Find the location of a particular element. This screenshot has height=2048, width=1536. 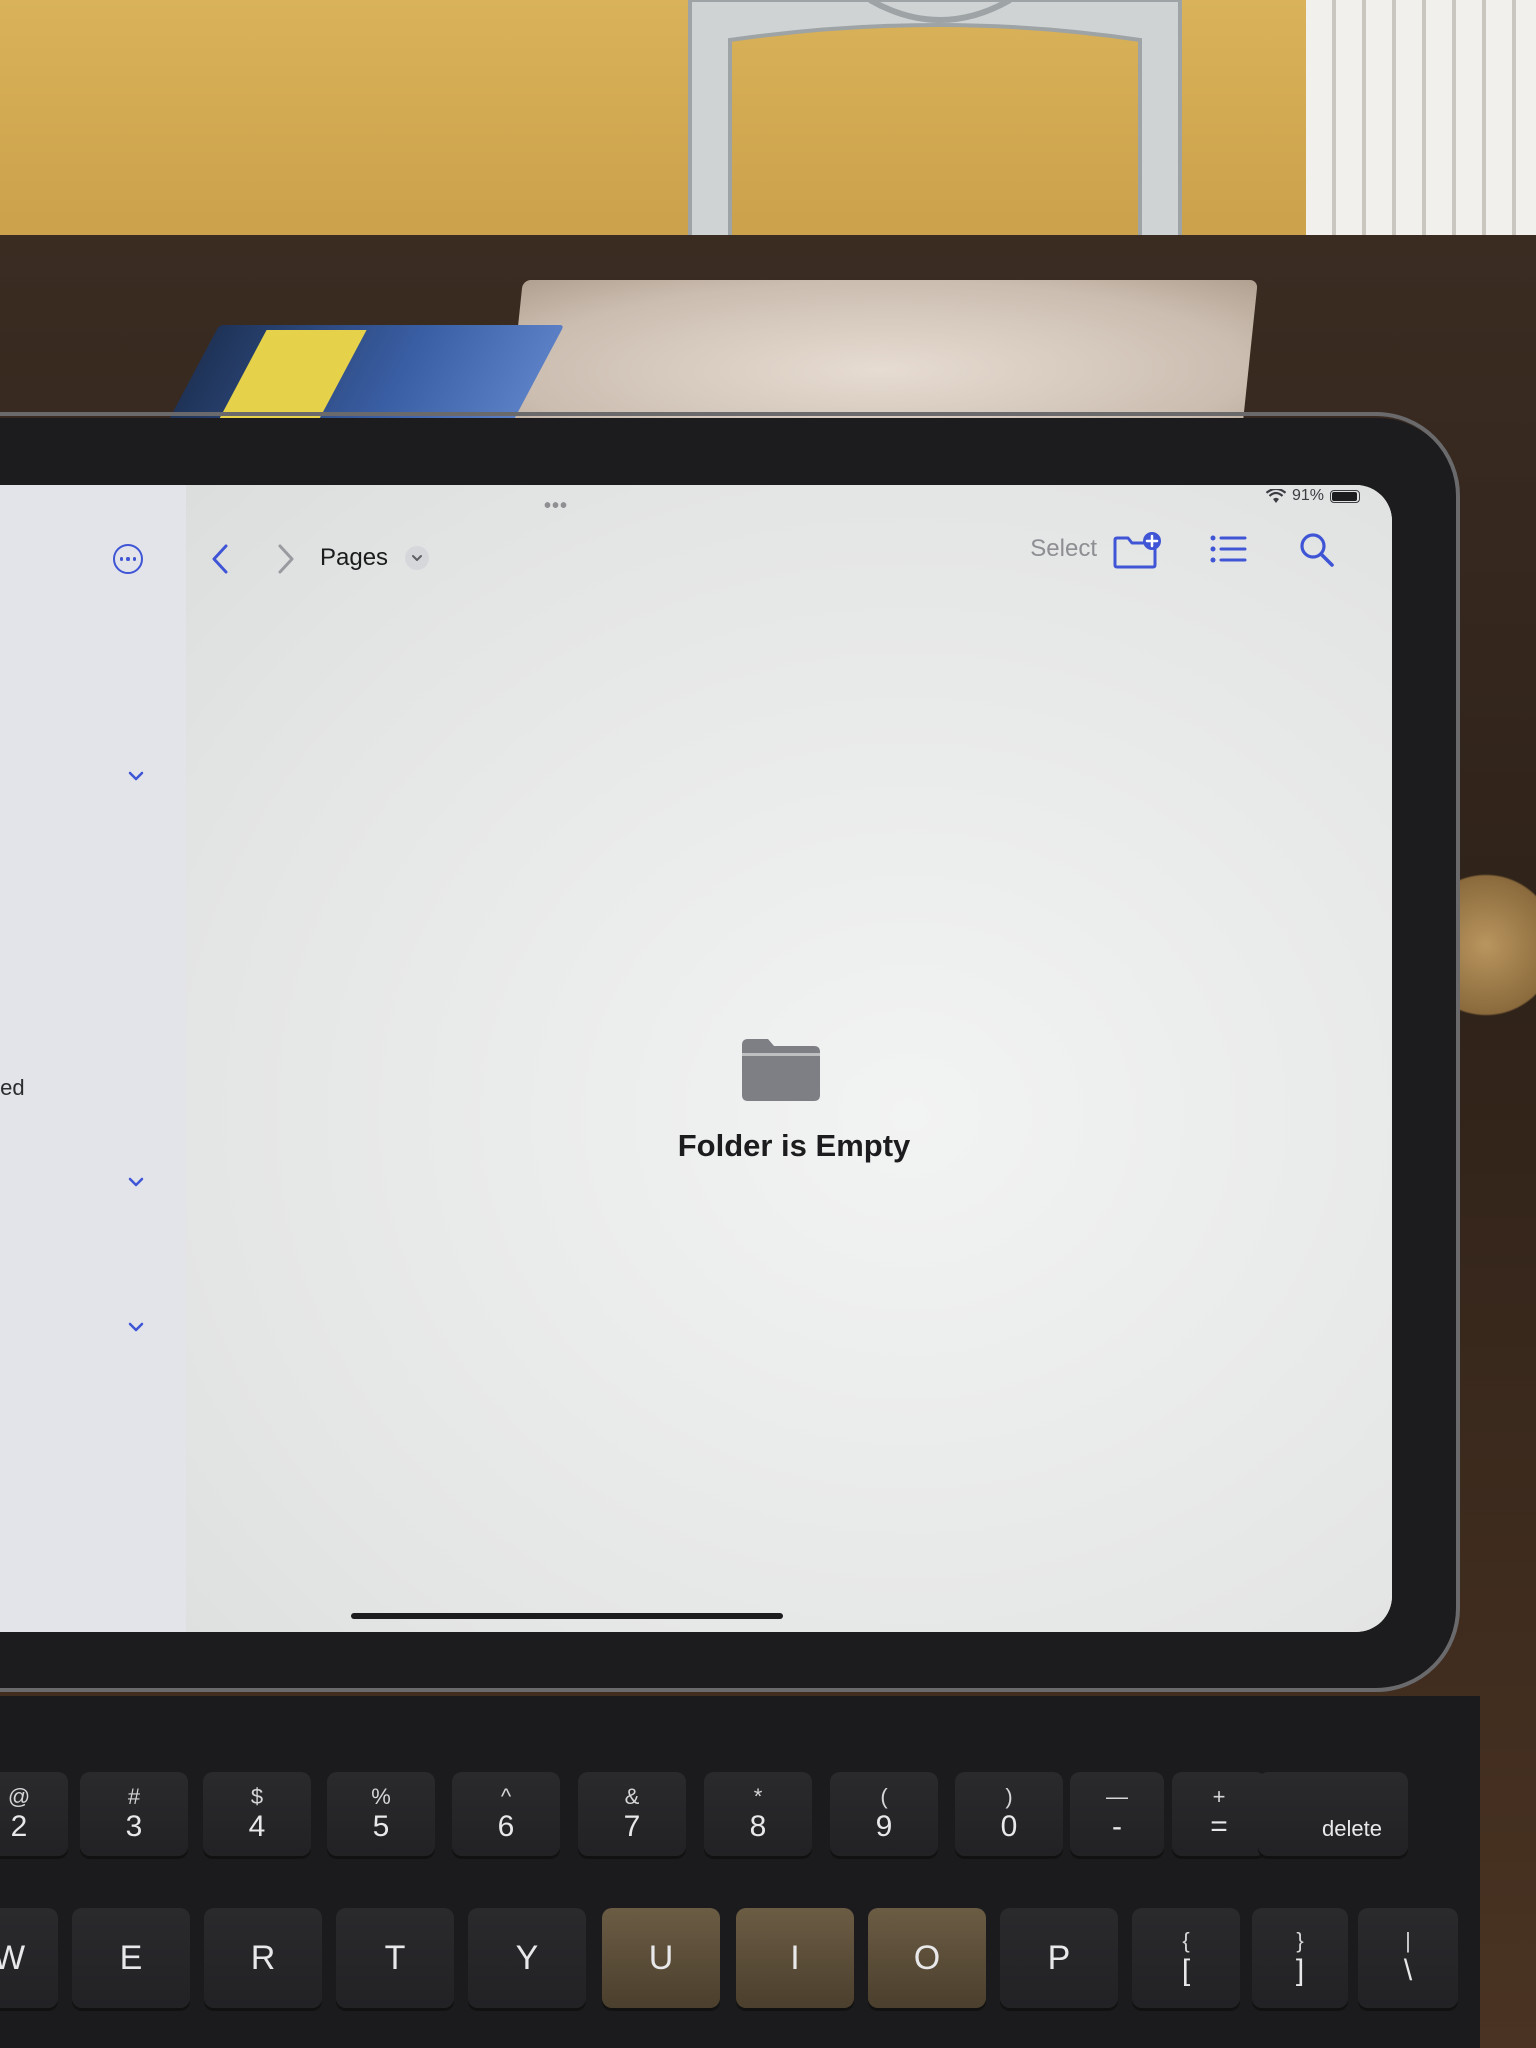

key-u: U is located at coordinates (661, 1958).